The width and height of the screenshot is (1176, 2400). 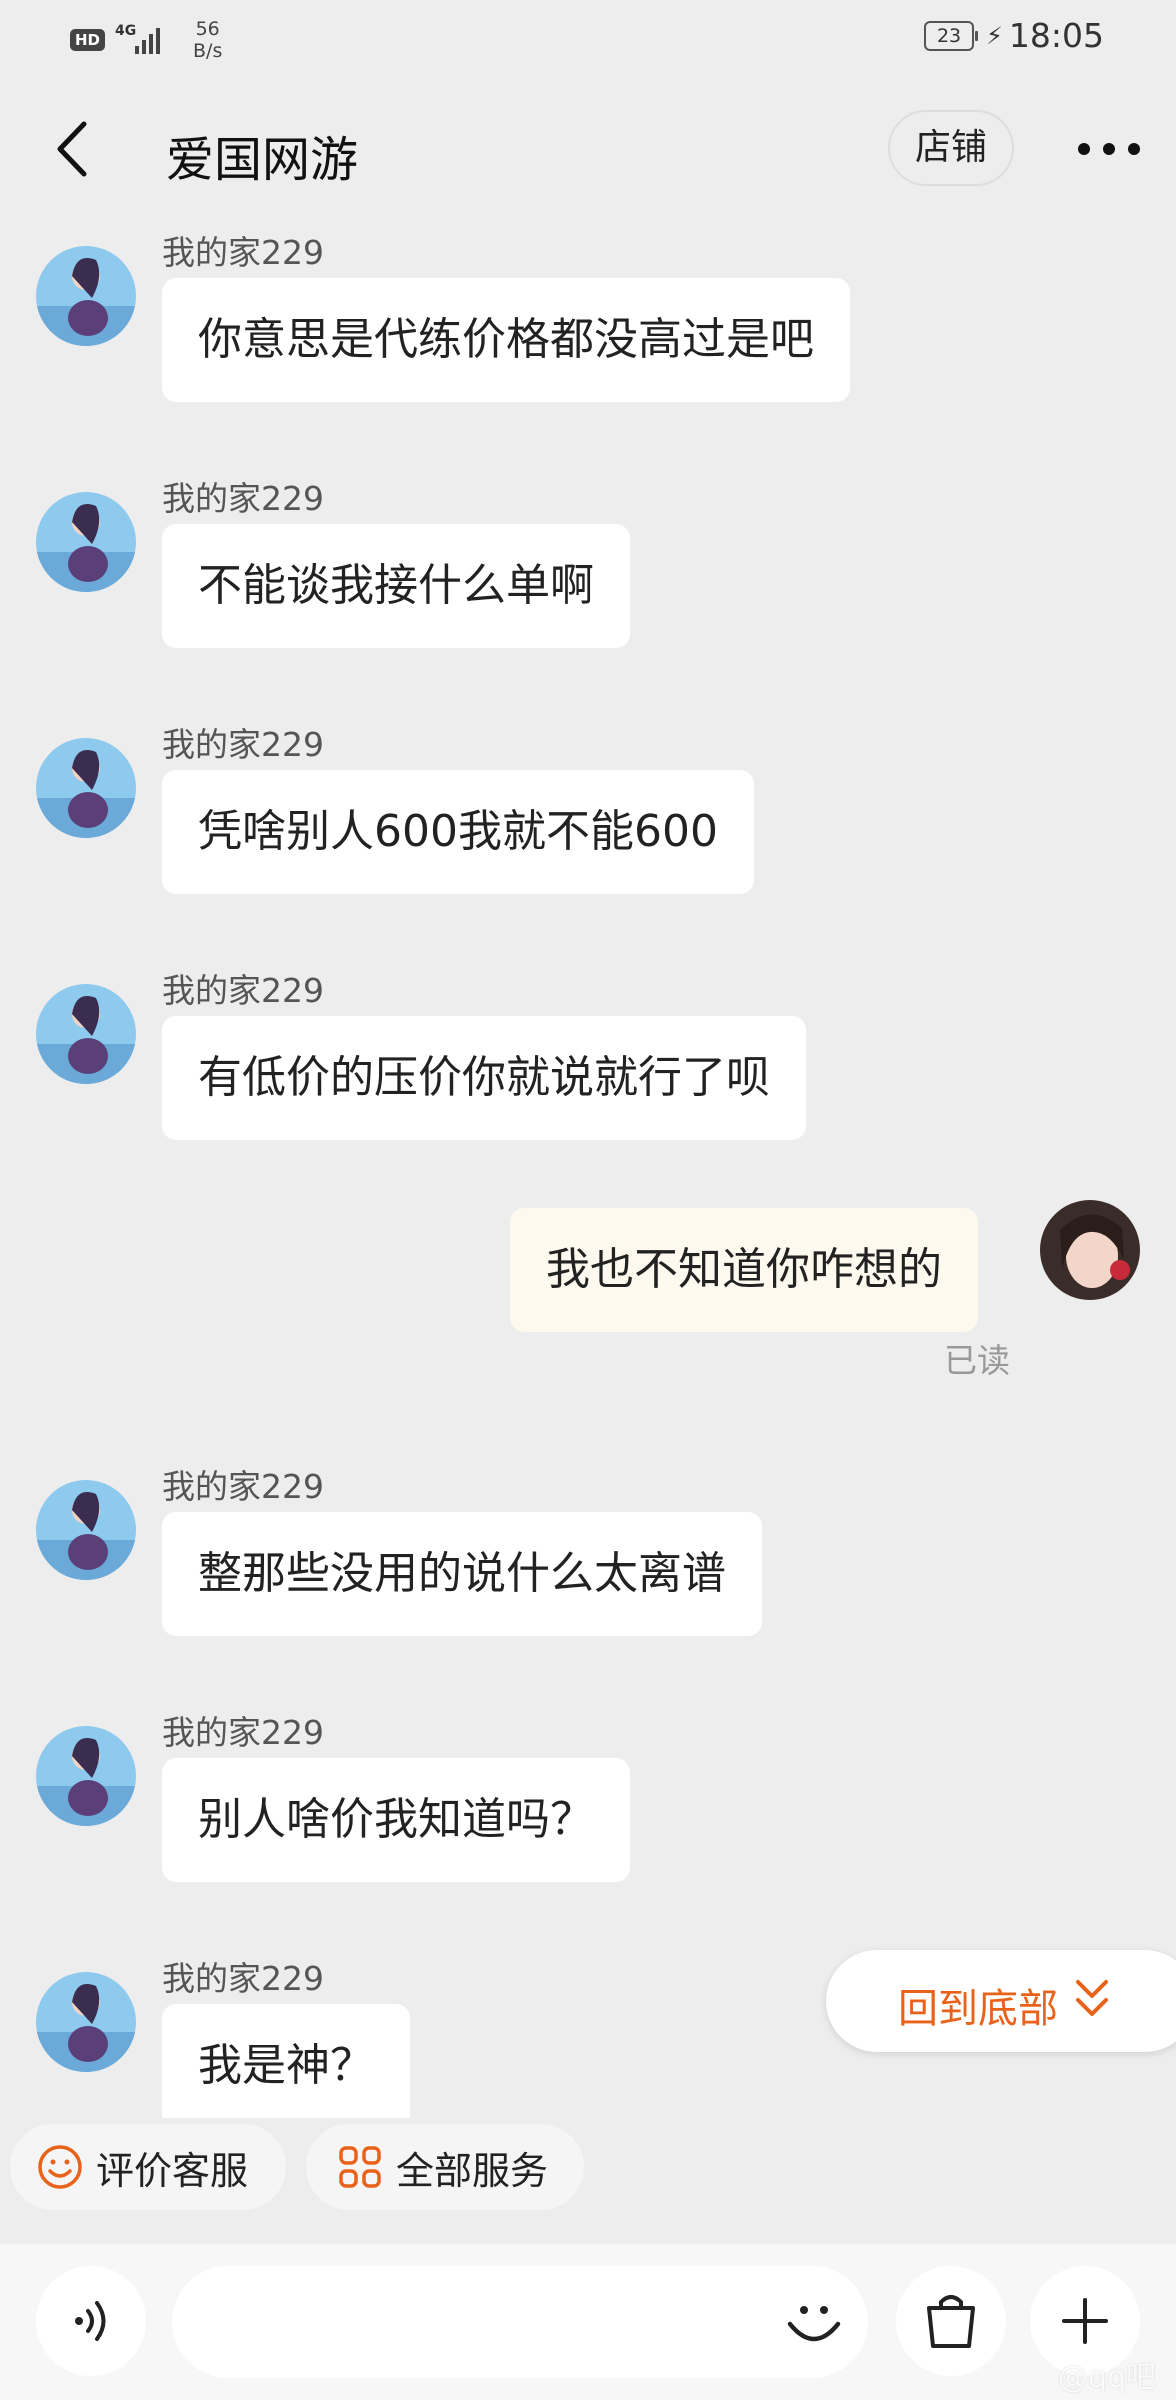 What do you see at coordinates (458, 832) in the screenshot?
I see `message-bubble: 凭啥别人600我就不能600` at bounding box center [458, 832].